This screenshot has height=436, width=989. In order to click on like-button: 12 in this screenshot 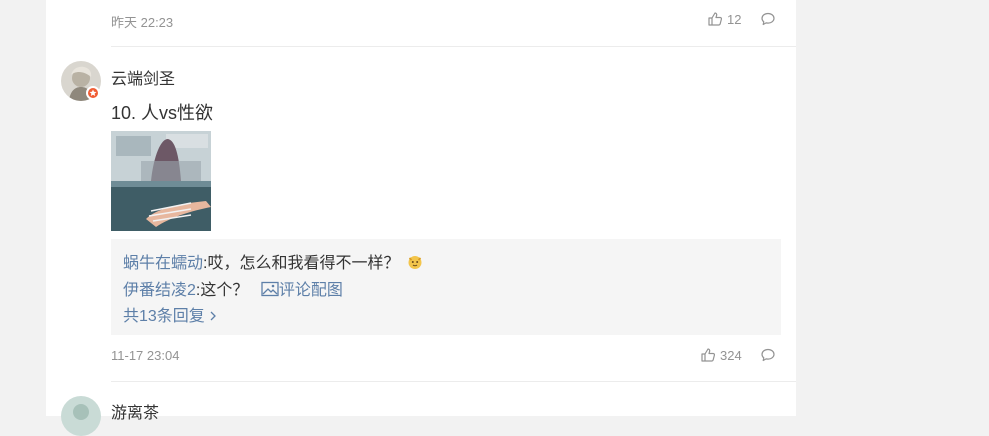, I will do `click(724, 19)`.